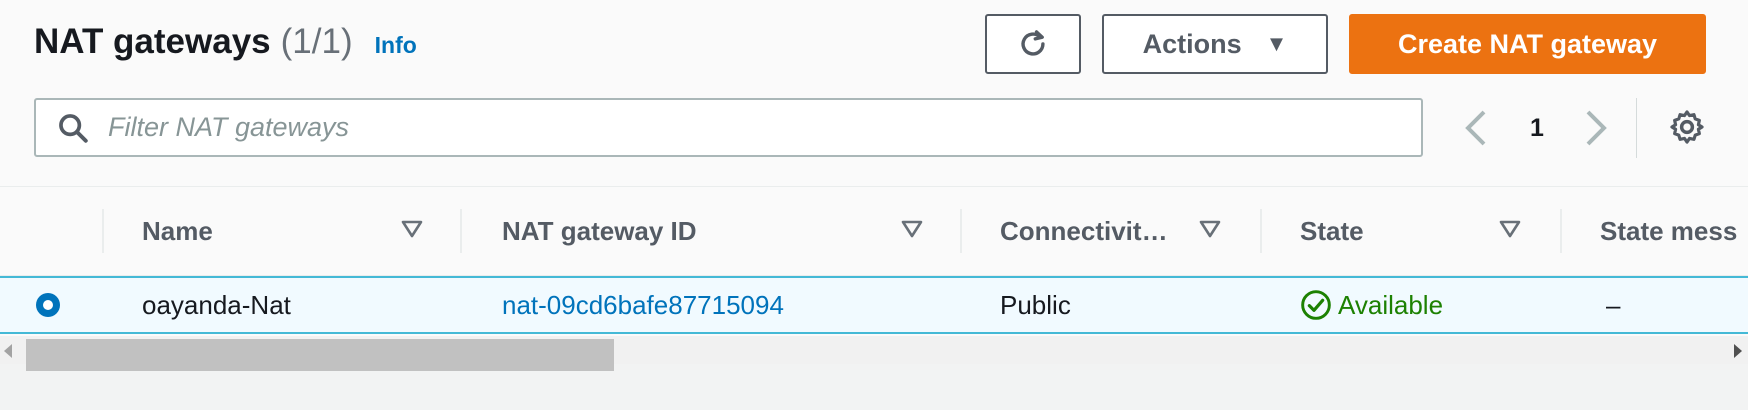  I want to click on create-nat-gateway-label: Create NAT gateway, so click(1527, 43).